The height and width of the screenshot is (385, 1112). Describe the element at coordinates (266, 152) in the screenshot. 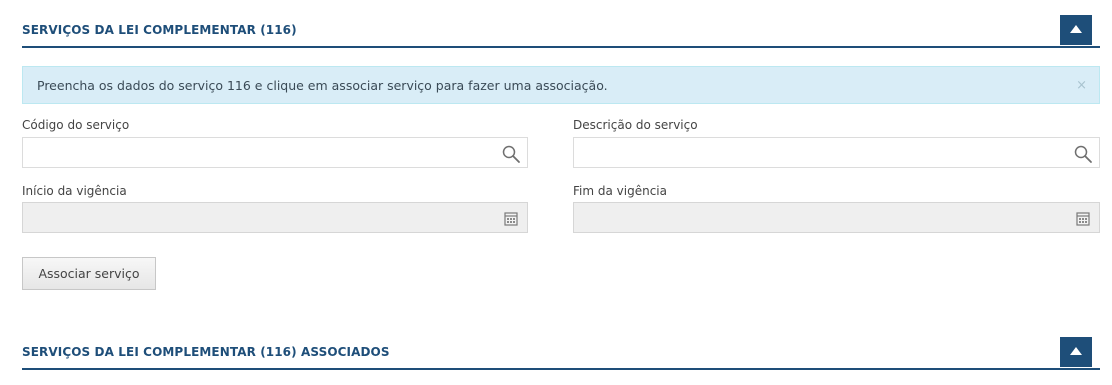

I see `codigo-input` at that location.